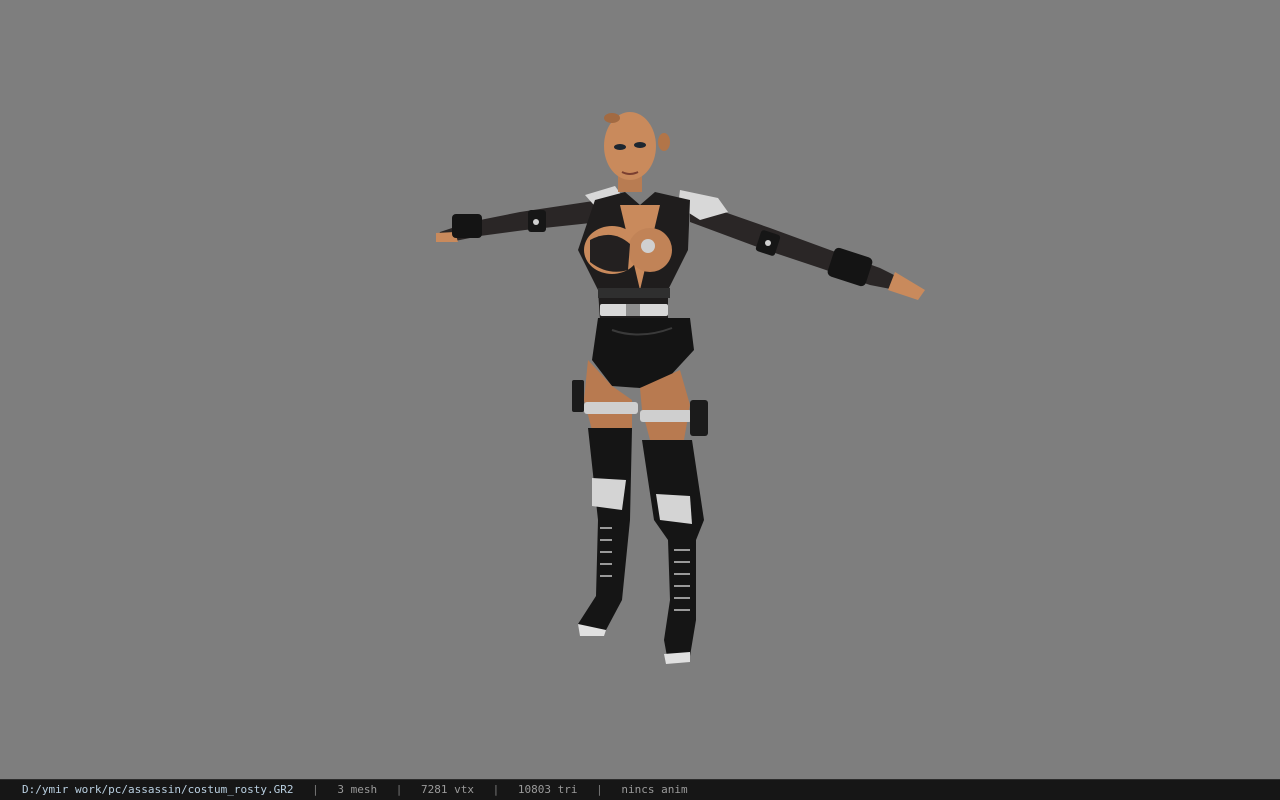 The height and width of the screenshot is (800, 1280). What do you see at coordinates (448, 789) in the screenshot?
I see `vertex-count: 7281 vtx` at bounding box center [448, 789].